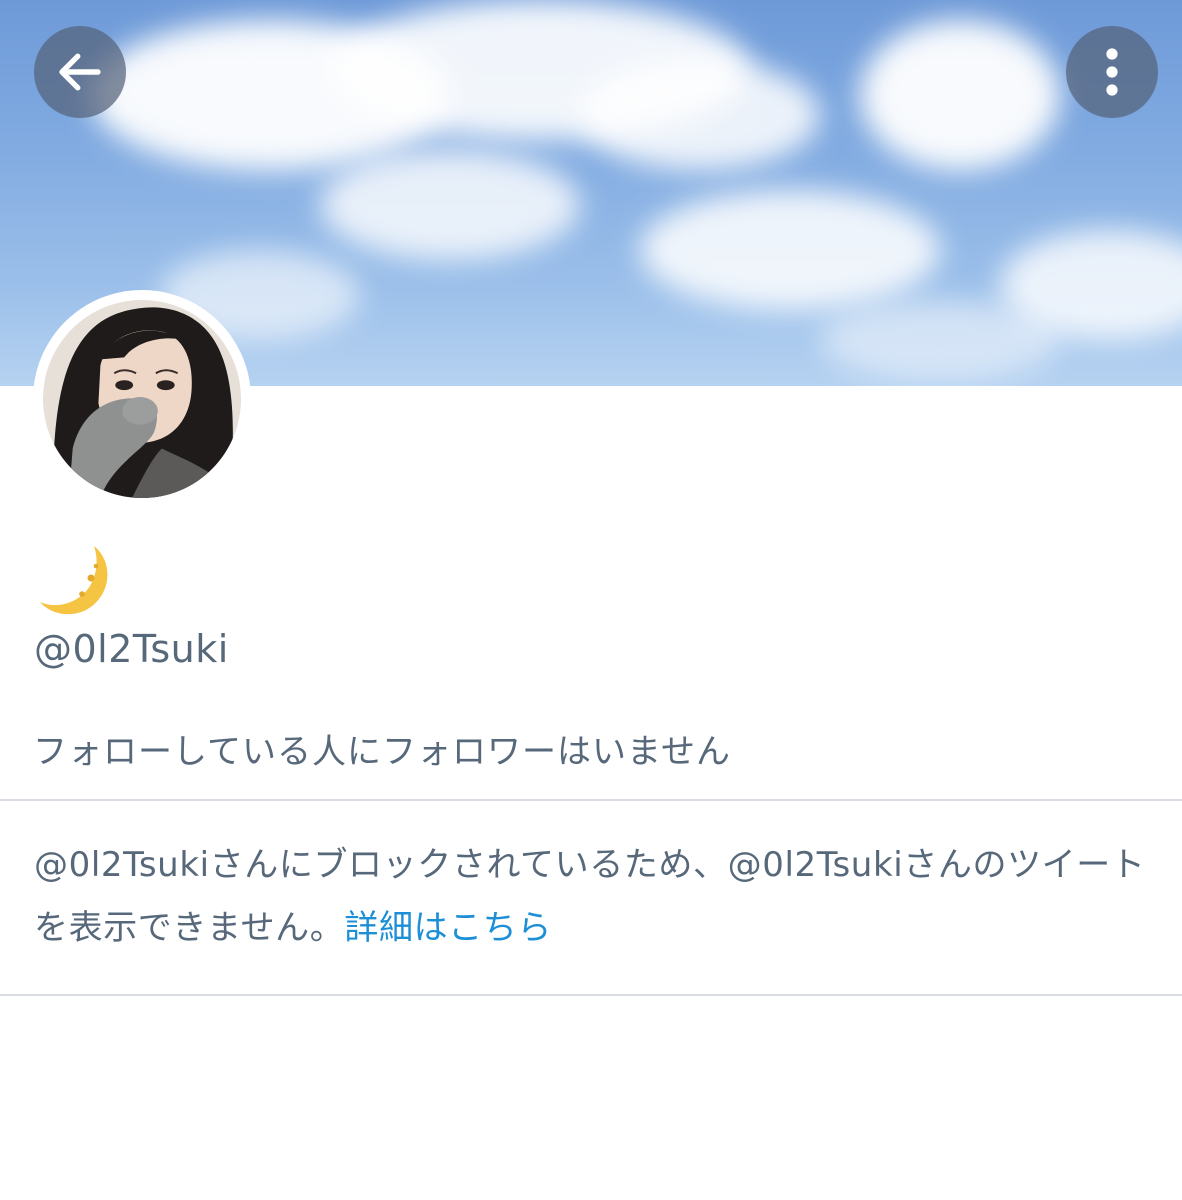 The width and height of the screenshot is (1182, 1200). I want to click on learn-more-link: 詳細はこちら, so click(448, 928).